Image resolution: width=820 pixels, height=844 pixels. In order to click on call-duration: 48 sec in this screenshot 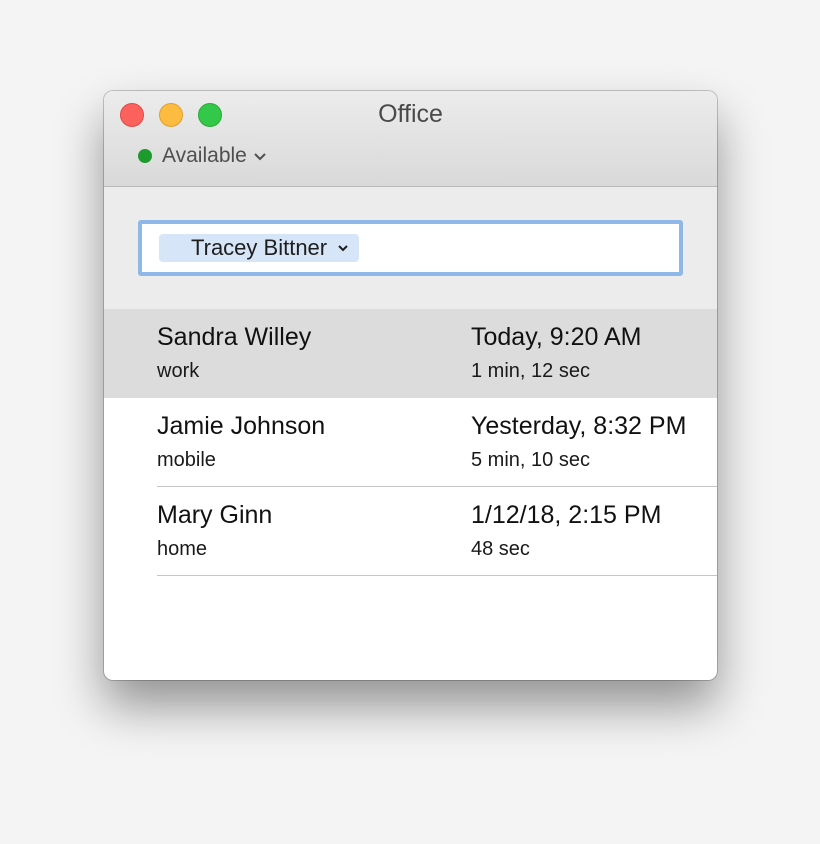, I will do `click(500, 549)`.